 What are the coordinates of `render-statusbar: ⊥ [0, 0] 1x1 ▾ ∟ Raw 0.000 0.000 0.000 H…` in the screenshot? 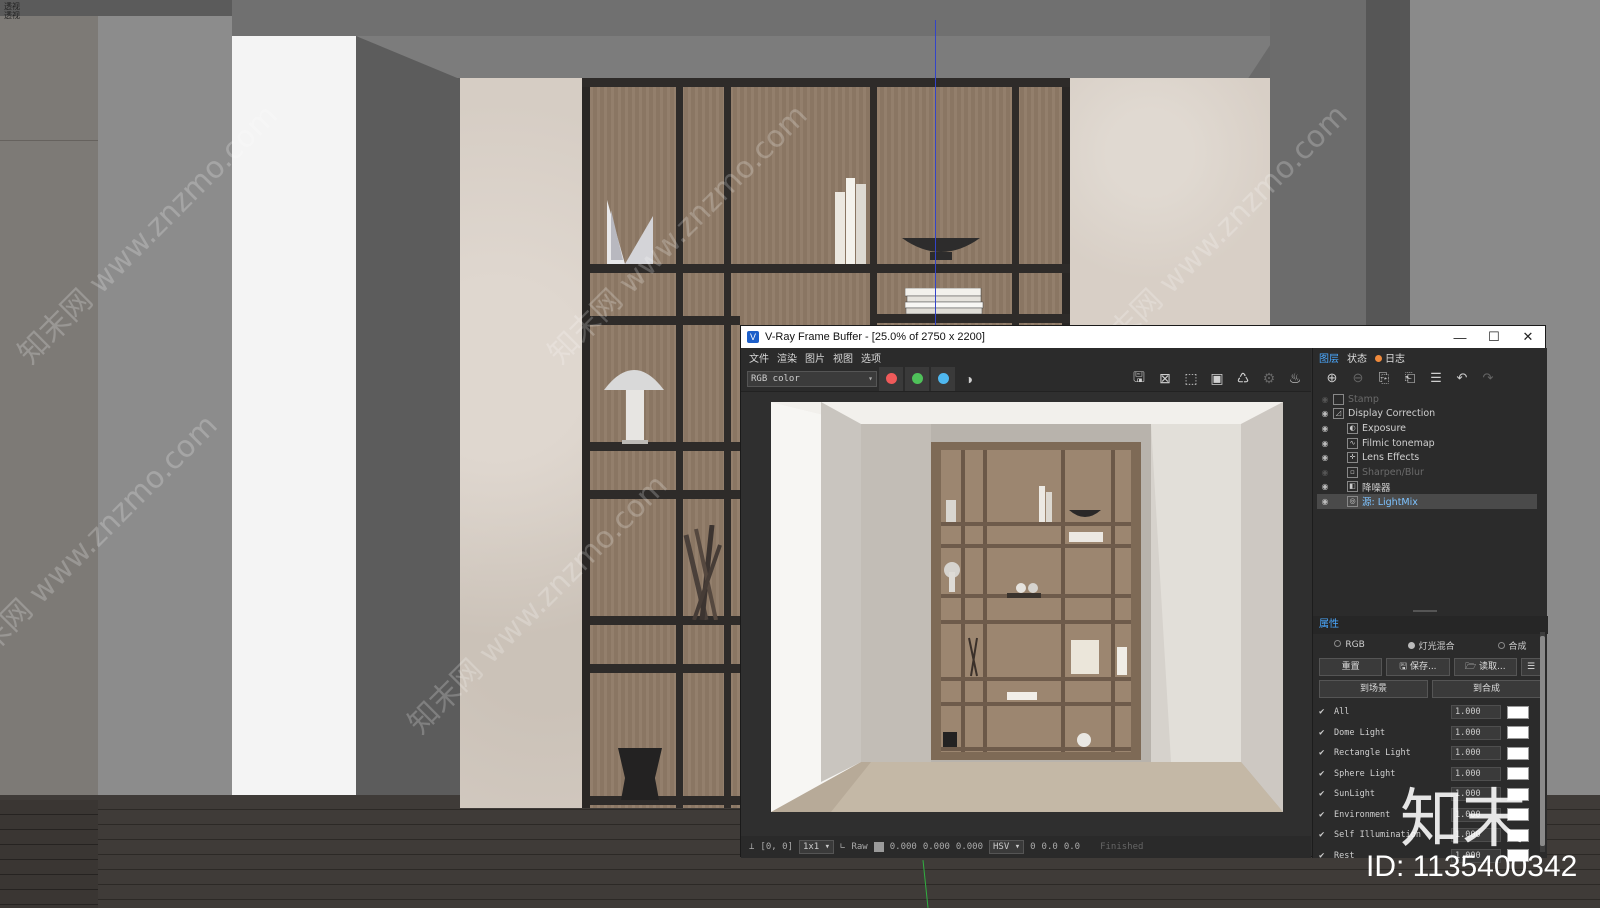 It's located at (1026, 847).